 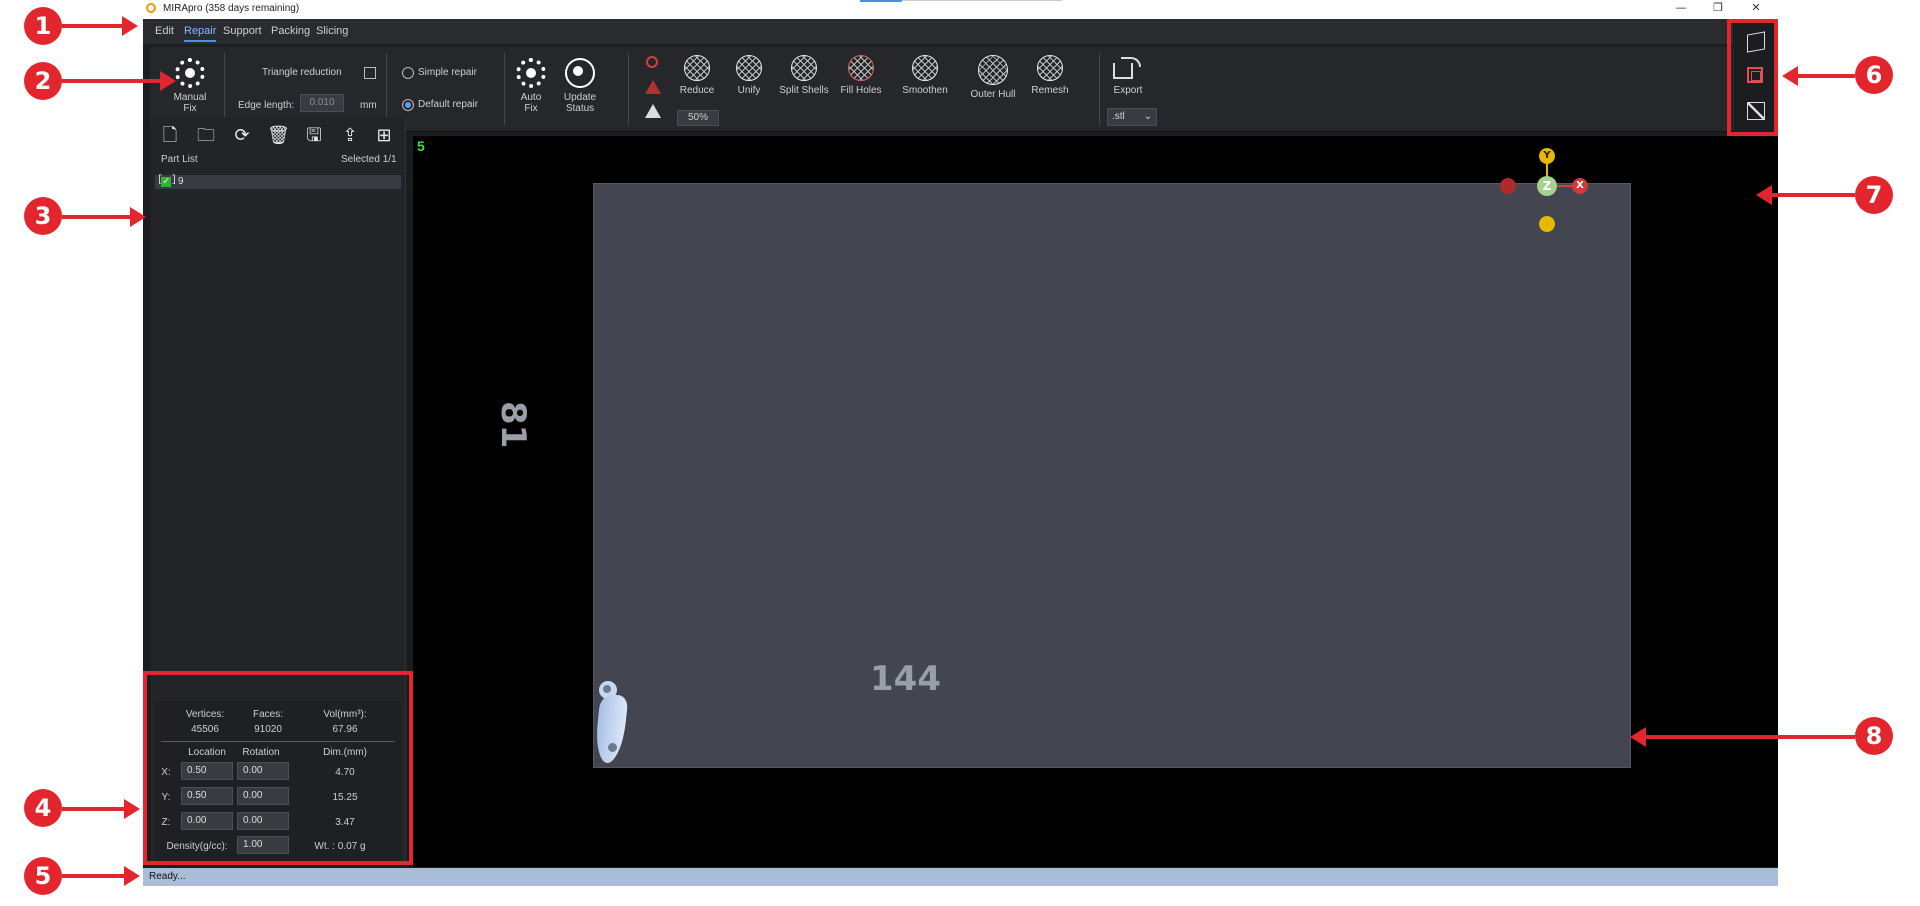 I want to click on restore-button: ❐, so click(x=1718, y=7).